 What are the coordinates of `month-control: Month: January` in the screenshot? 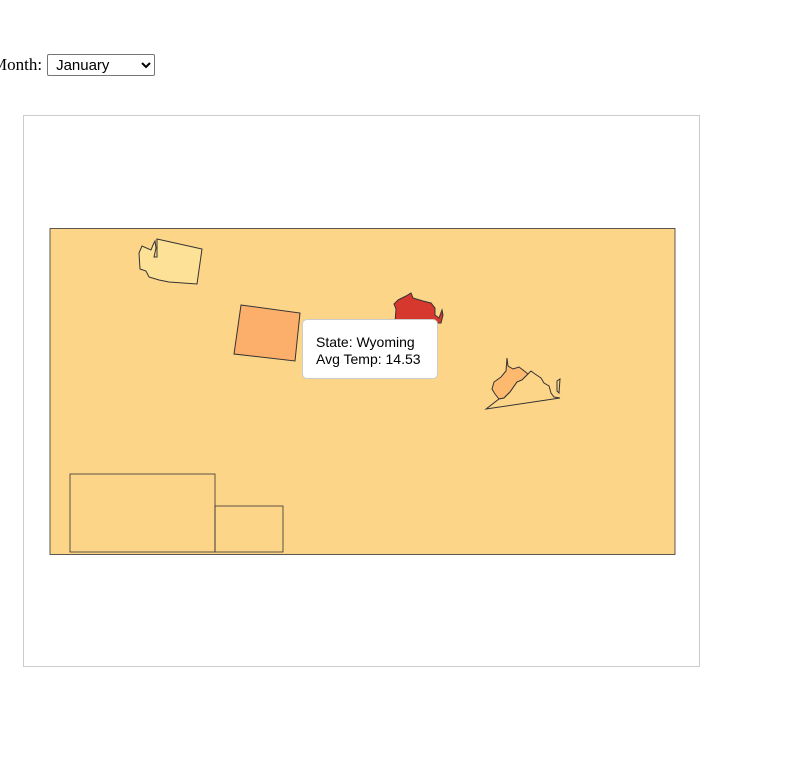 It's located at (78, 65).